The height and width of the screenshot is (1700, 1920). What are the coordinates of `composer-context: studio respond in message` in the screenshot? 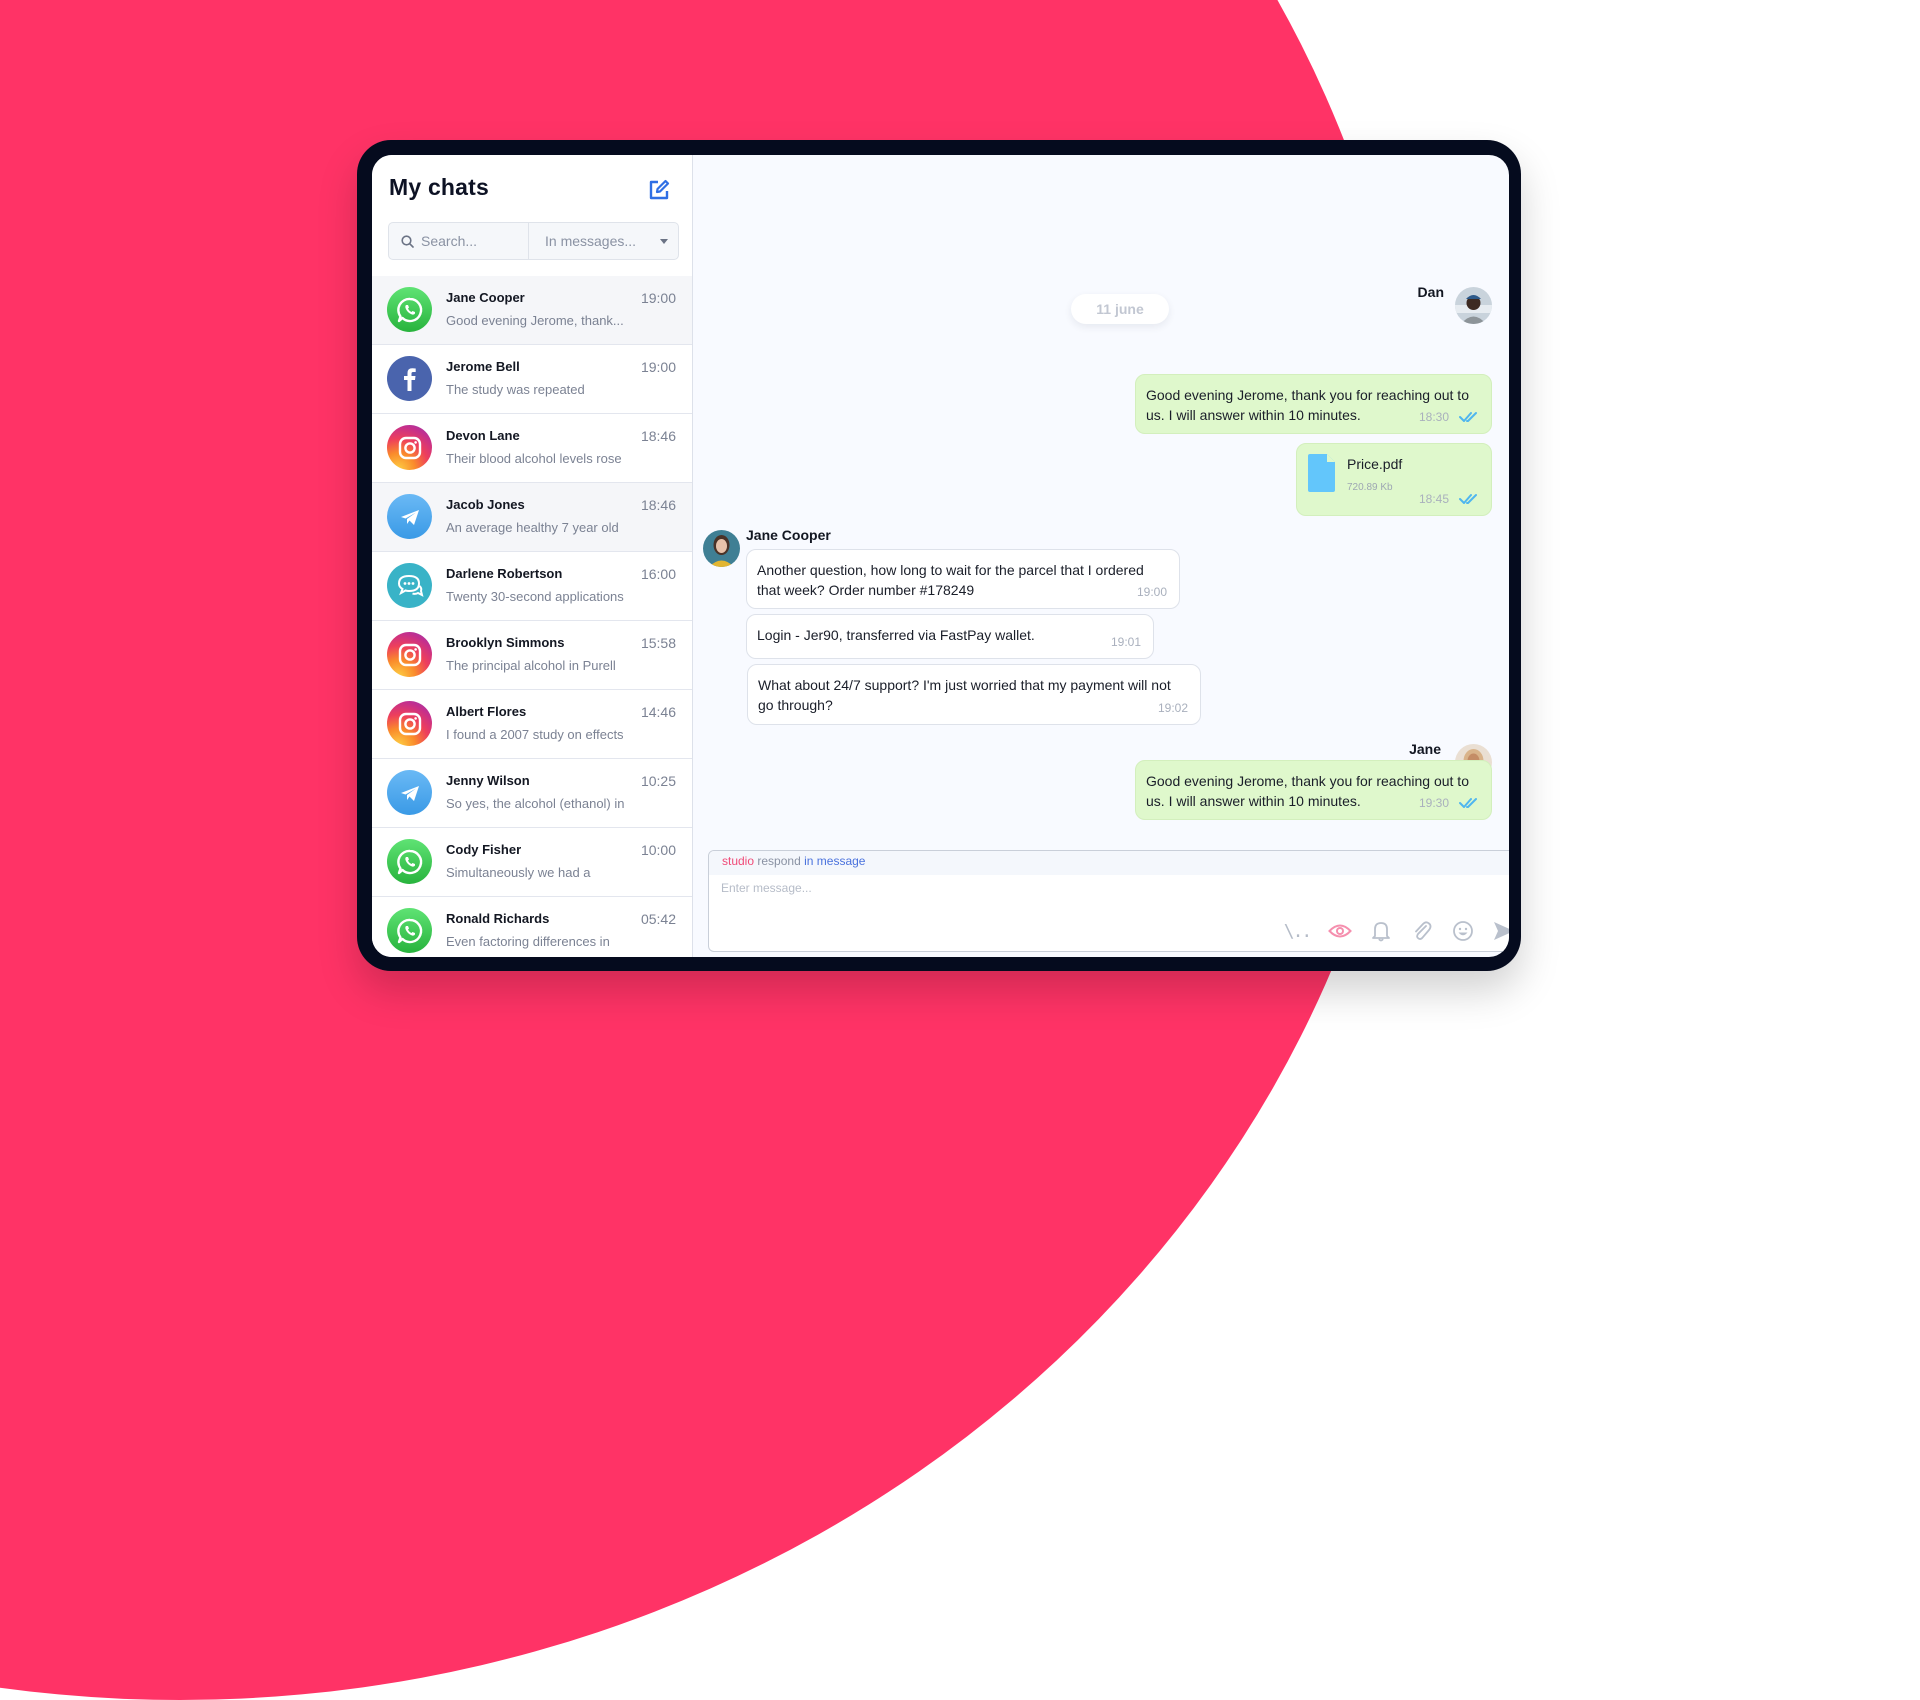 It's located at (1109, 863).